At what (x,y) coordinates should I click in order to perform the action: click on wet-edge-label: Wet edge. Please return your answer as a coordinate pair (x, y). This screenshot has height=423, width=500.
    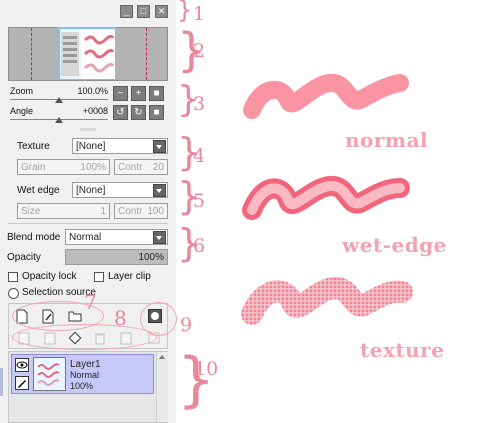
    Looking at the image, I should click on (38, 190).